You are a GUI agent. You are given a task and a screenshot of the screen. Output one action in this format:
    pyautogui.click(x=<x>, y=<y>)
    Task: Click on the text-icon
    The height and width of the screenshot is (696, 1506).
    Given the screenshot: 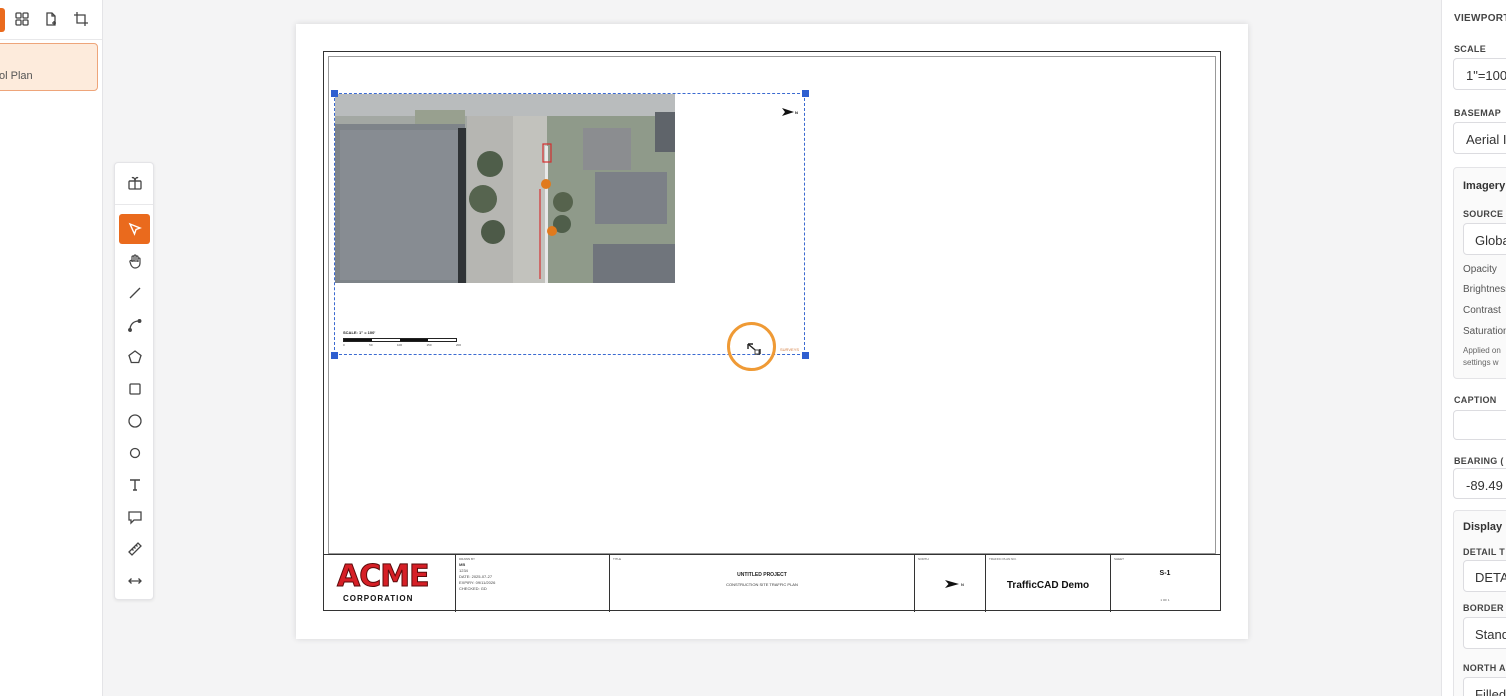 What is the action you would take?
    pyautogui.click(x=134, y=485)
    